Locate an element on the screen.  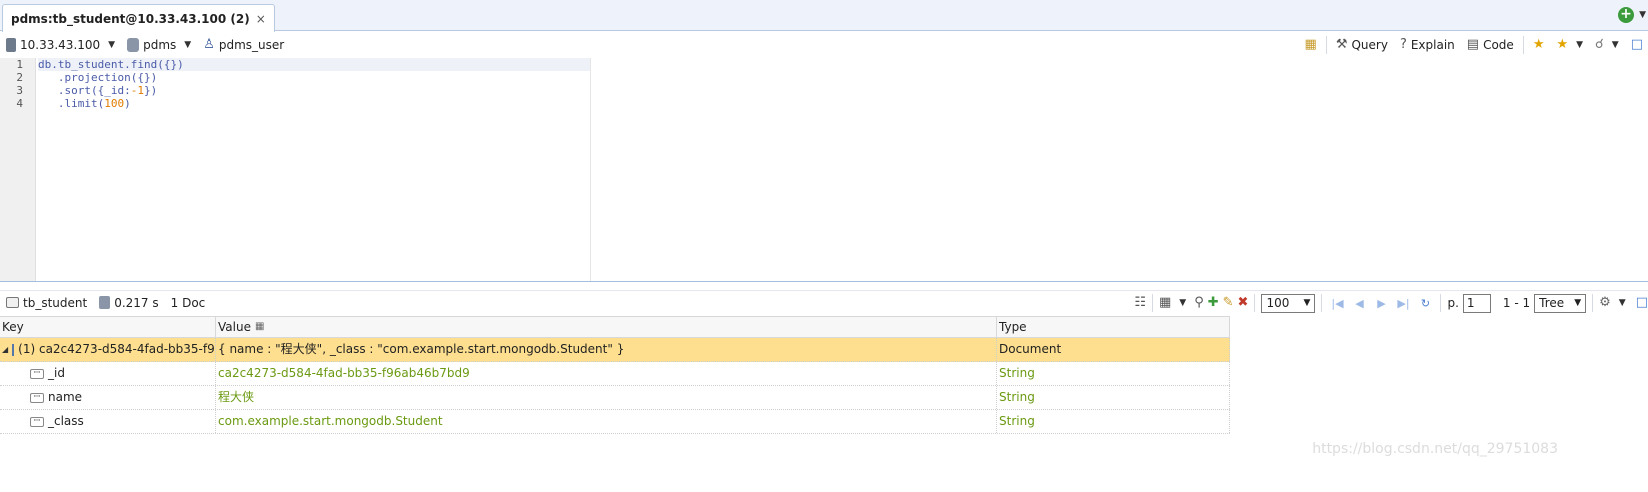
query-button: ⚒ Query is located at coordinates (1362, 45).